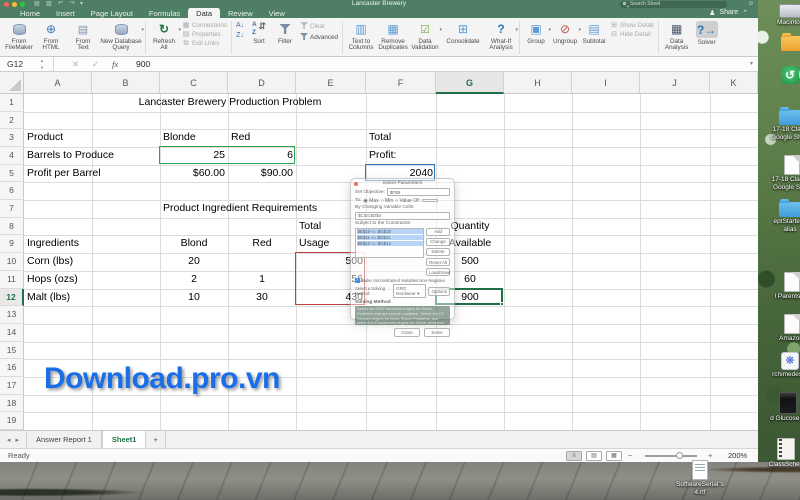  What do you see at coordinates (42, 64) in the screenshot?
I see `name-box-stepper: ▲ ▼` at bounding box center [42, 64].